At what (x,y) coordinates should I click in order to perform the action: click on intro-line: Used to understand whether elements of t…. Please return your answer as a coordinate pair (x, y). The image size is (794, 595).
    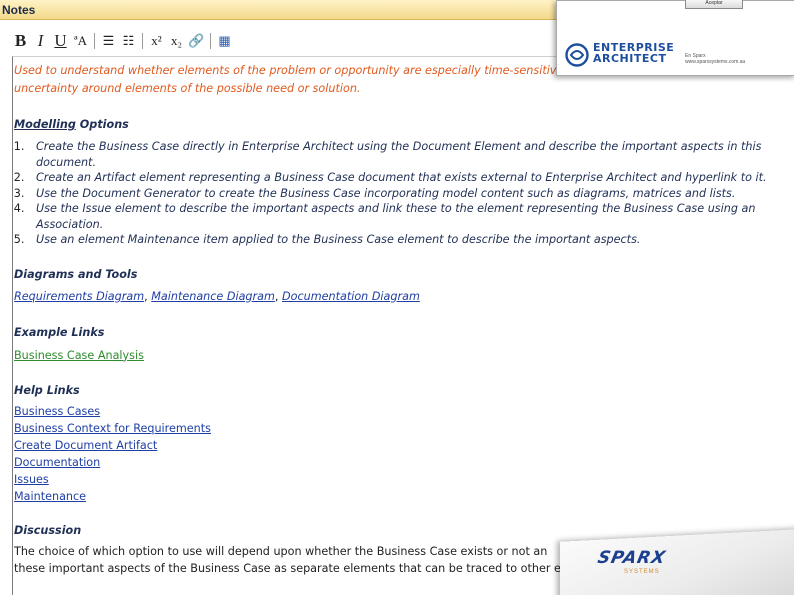
    Looking at the image, I should click on (296, 70).